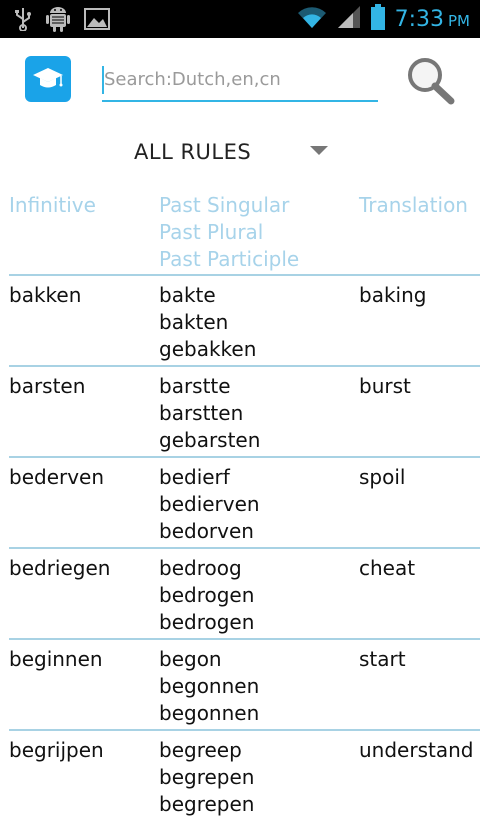  I want to click on cell-translation: start, so click(382, 659).